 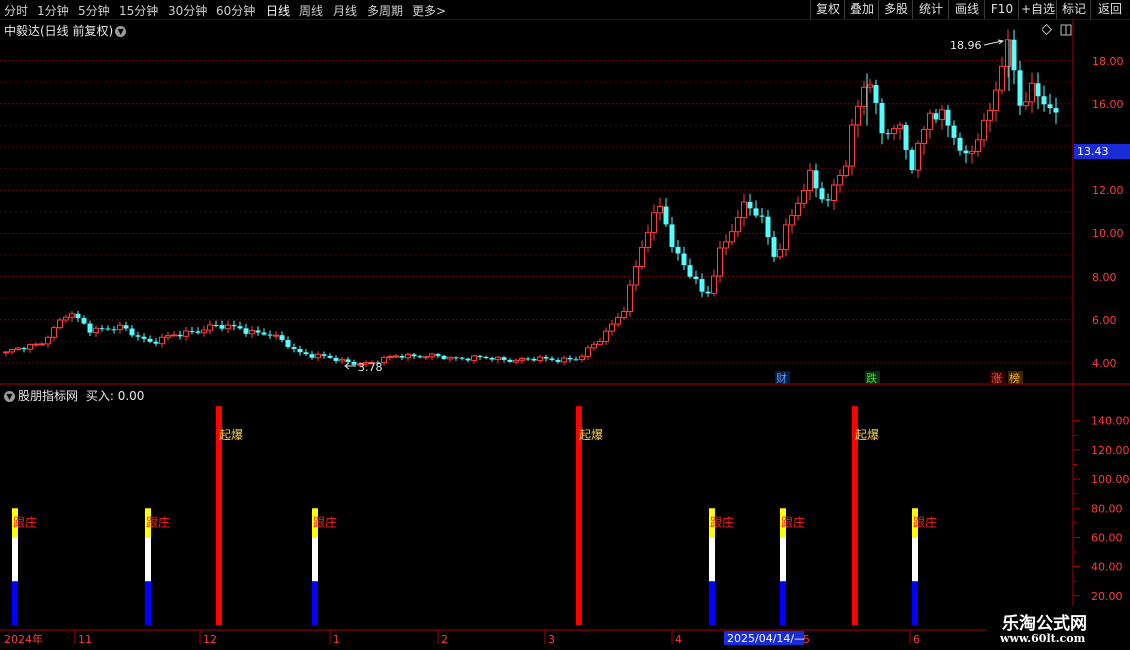 I want to click on date-label: 4, so click(x=678, y=639).